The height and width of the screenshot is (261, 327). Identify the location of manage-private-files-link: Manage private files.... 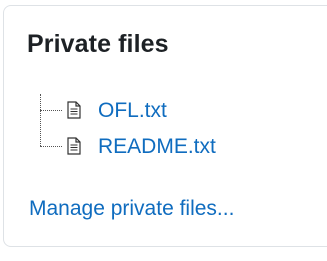
(131, 208).